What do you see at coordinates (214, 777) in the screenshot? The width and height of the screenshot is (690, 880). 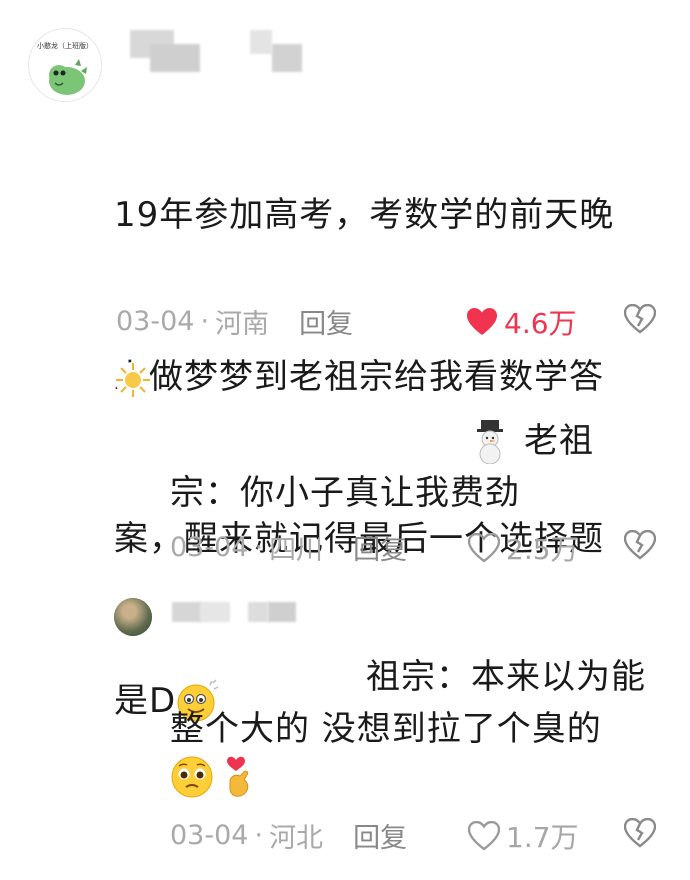 I see `emoji-row` at bounding box center [214, 777].